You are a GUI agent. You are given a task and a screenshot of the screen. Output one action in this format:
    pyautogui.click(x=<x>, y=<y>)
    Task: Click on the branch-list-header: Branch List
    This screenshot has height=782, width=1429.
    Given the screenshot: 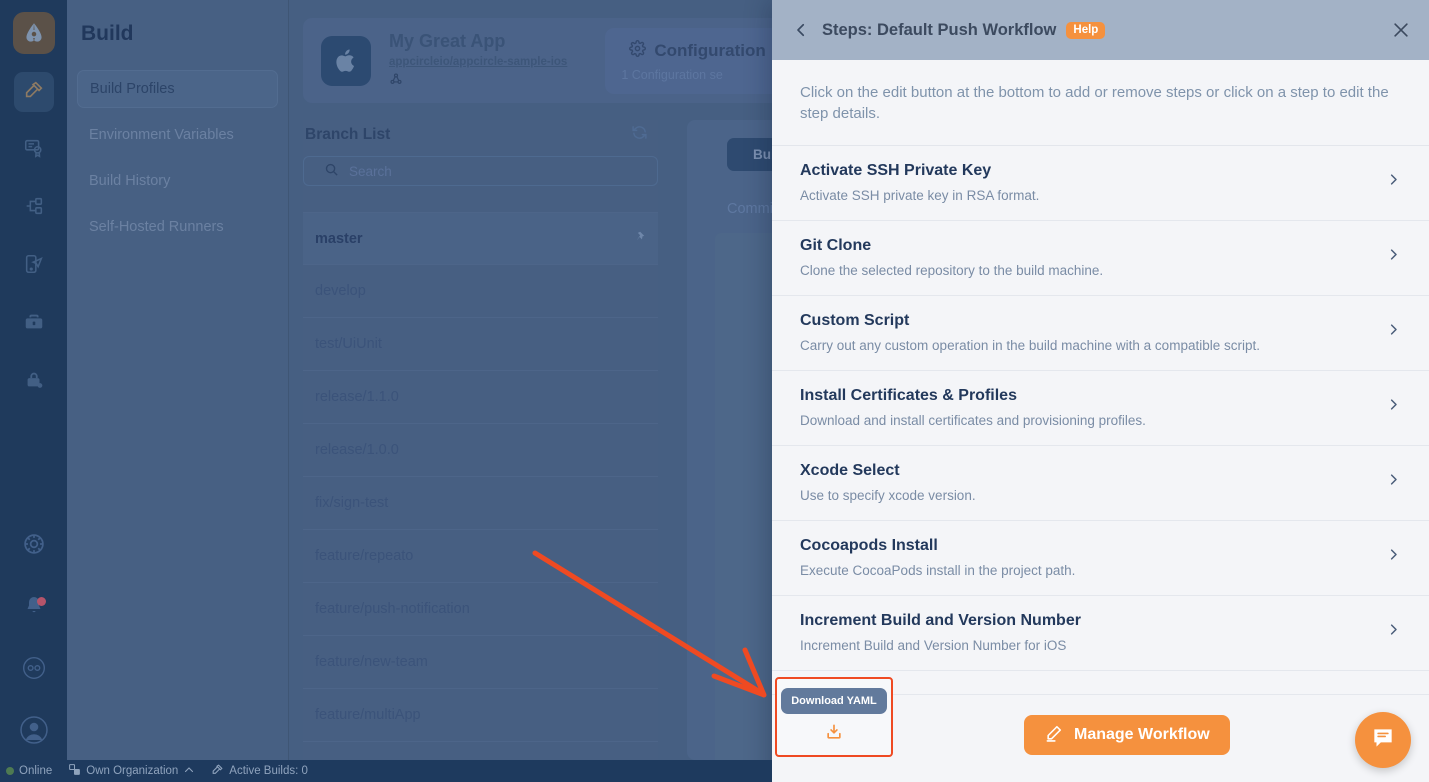 What is the action you would take?
    pyautogui.click(x=480, y=135)
    